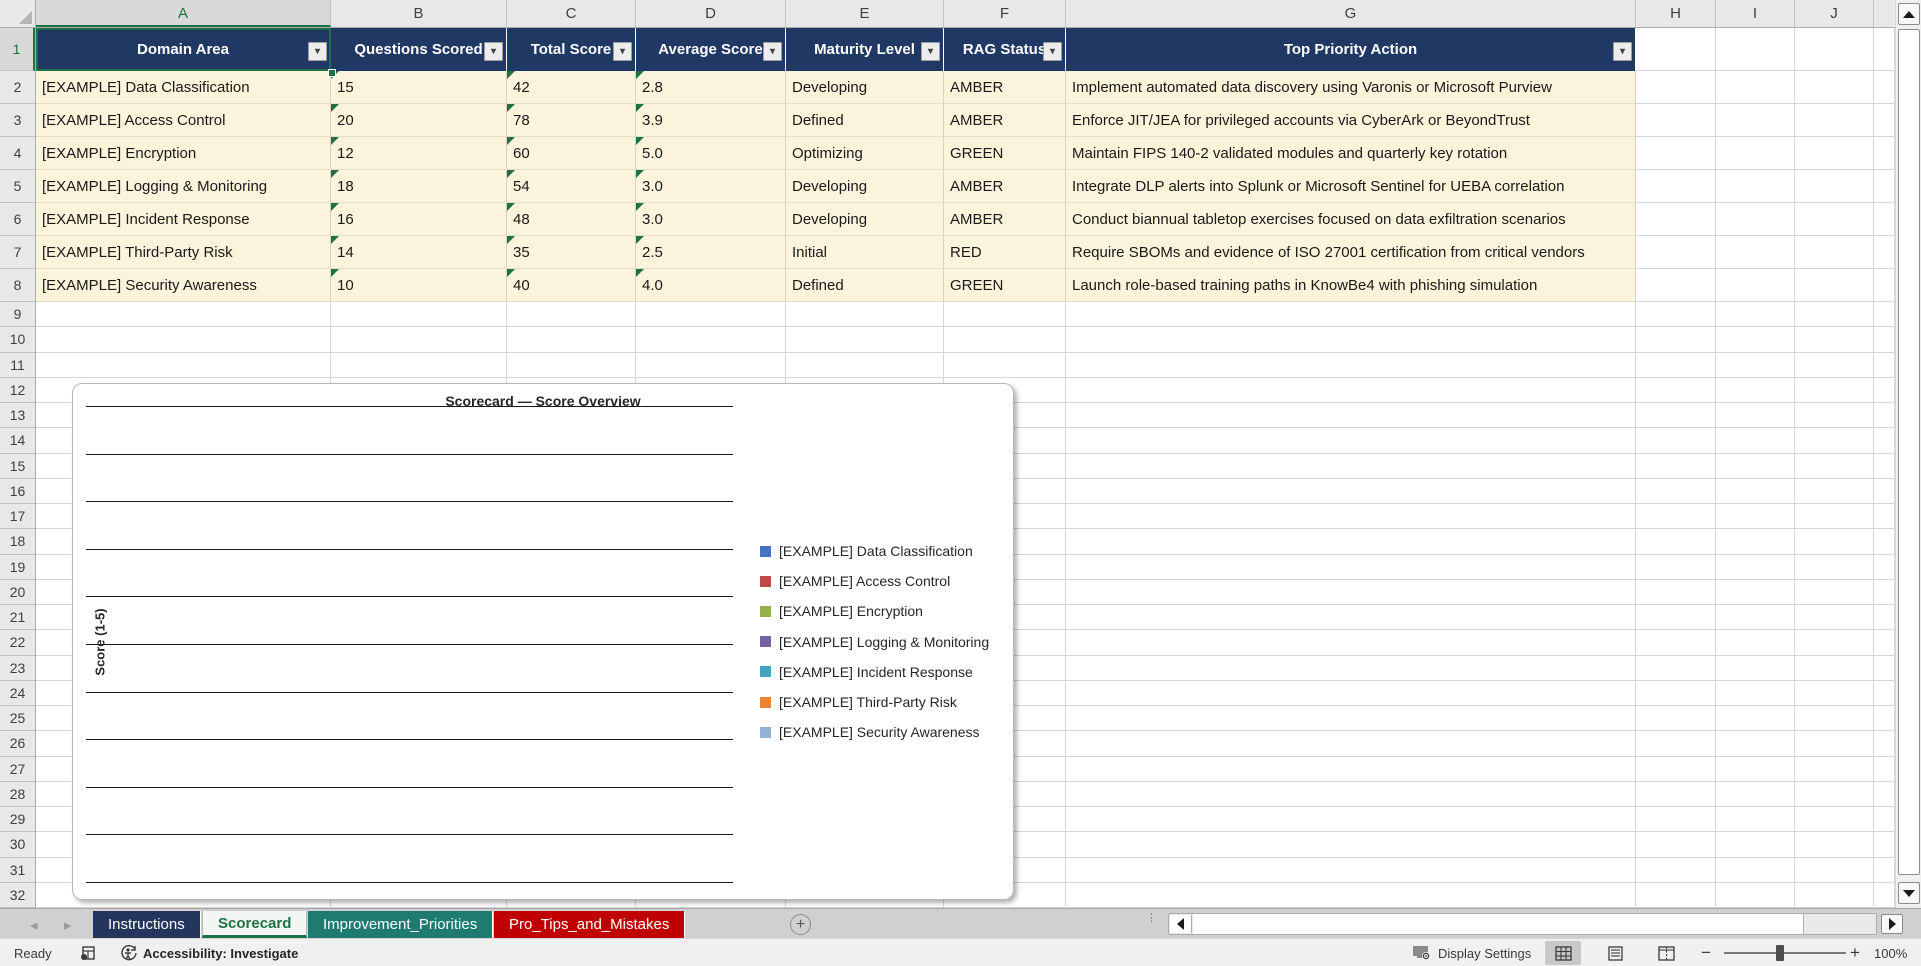 The height and width of the screenshot is (966, 1921). I want to click on row-header-20: 20, so click(17, 592).